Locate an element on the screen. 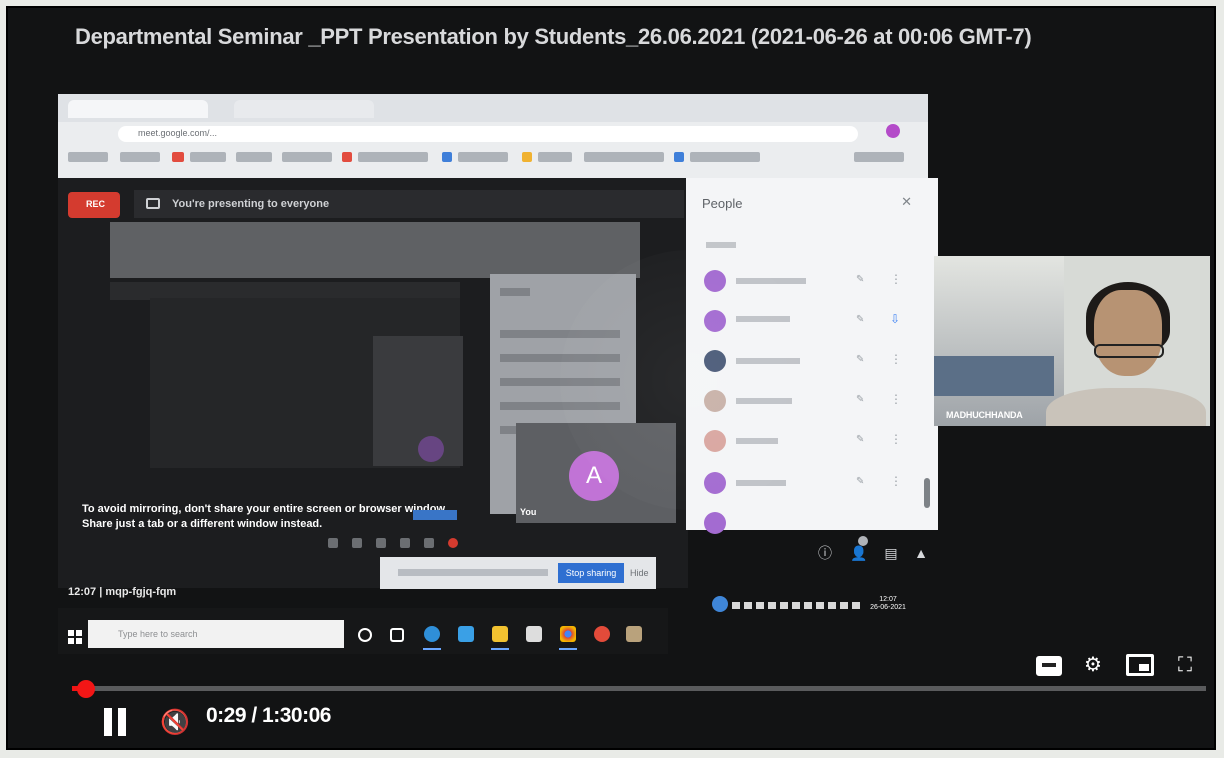 The width and height of the screenshot is (1224, 758). task-view-icon is located at coordinates (397, 635).